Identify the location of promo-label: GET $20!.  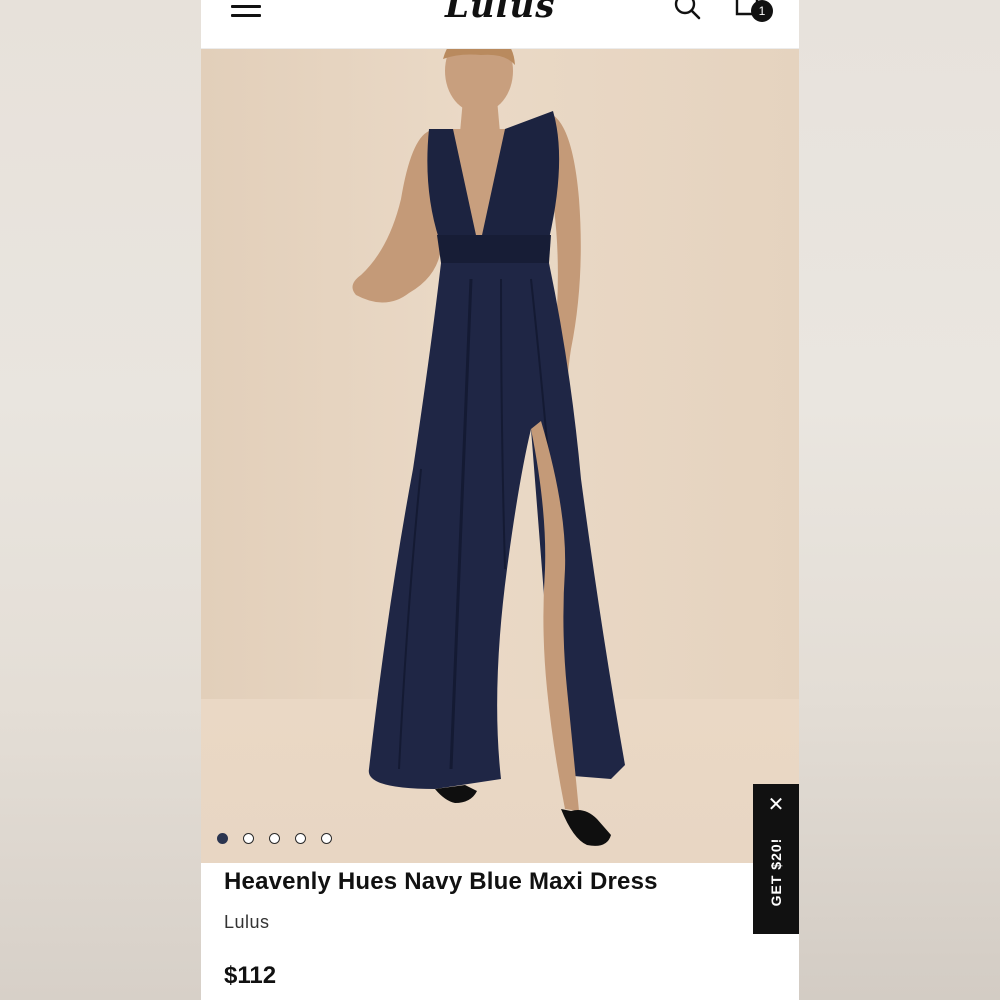
(776, 872).